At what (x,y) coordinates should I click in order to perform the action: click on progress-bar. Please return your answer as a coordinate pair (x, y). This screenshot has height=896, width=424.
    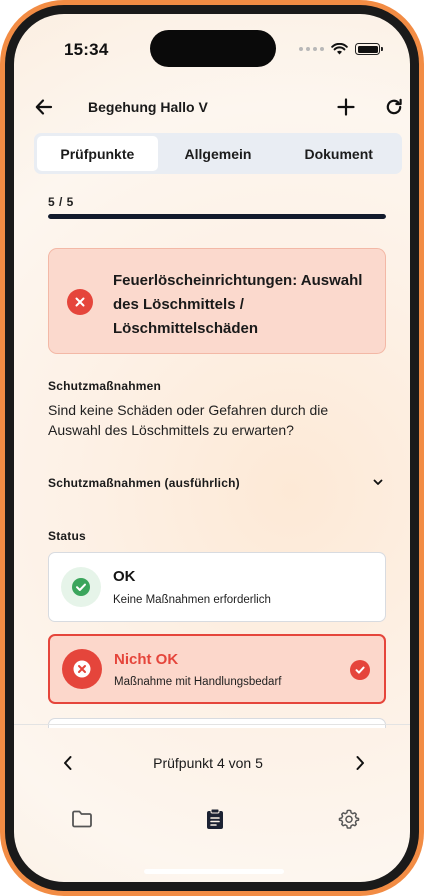
    Looking at the image, I should click on (217, 216).